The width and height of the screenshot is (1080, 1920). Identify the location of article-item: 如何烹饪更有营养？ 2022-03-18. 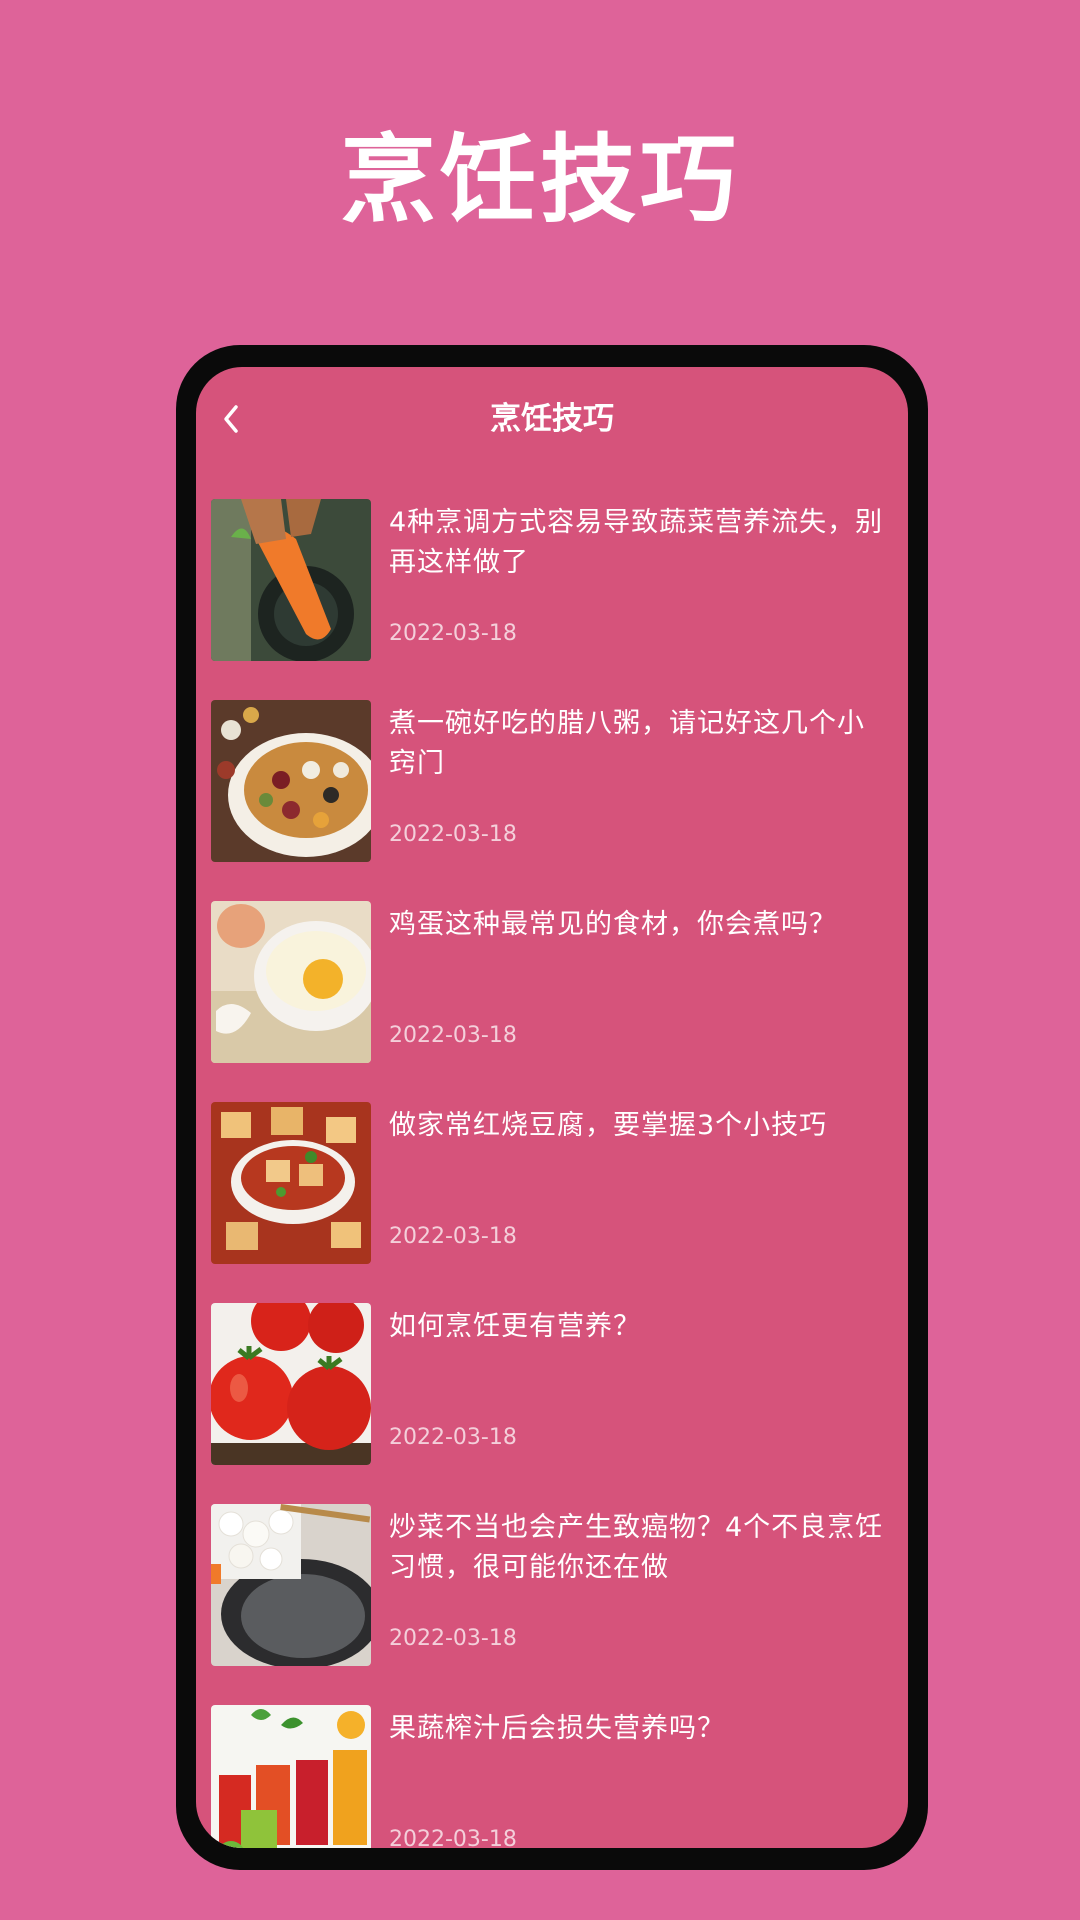
(552, 1403).